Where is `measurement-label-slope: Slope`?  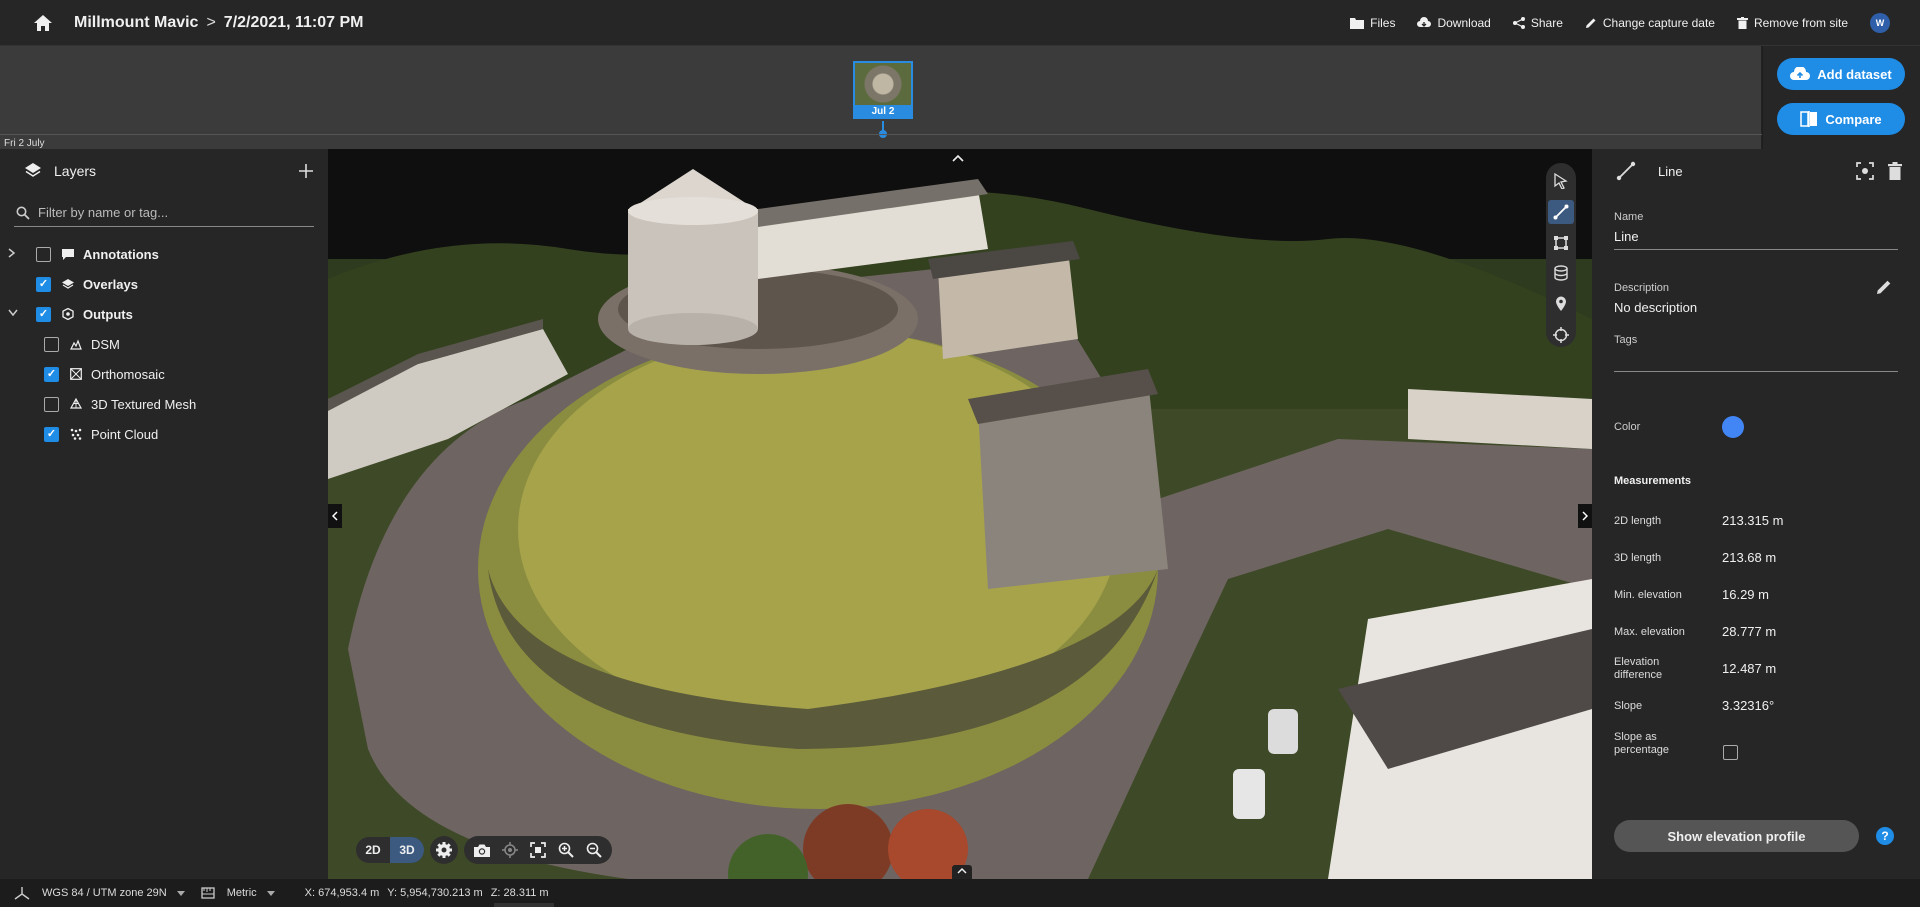
measurement-label-slope: Slope is located at coordinates (1628, 706).